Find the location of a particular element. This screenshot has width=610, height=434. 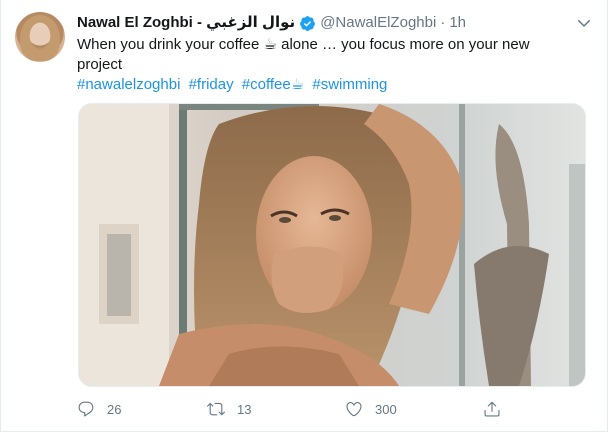

heart-icon is located at coordinates (354, 409).